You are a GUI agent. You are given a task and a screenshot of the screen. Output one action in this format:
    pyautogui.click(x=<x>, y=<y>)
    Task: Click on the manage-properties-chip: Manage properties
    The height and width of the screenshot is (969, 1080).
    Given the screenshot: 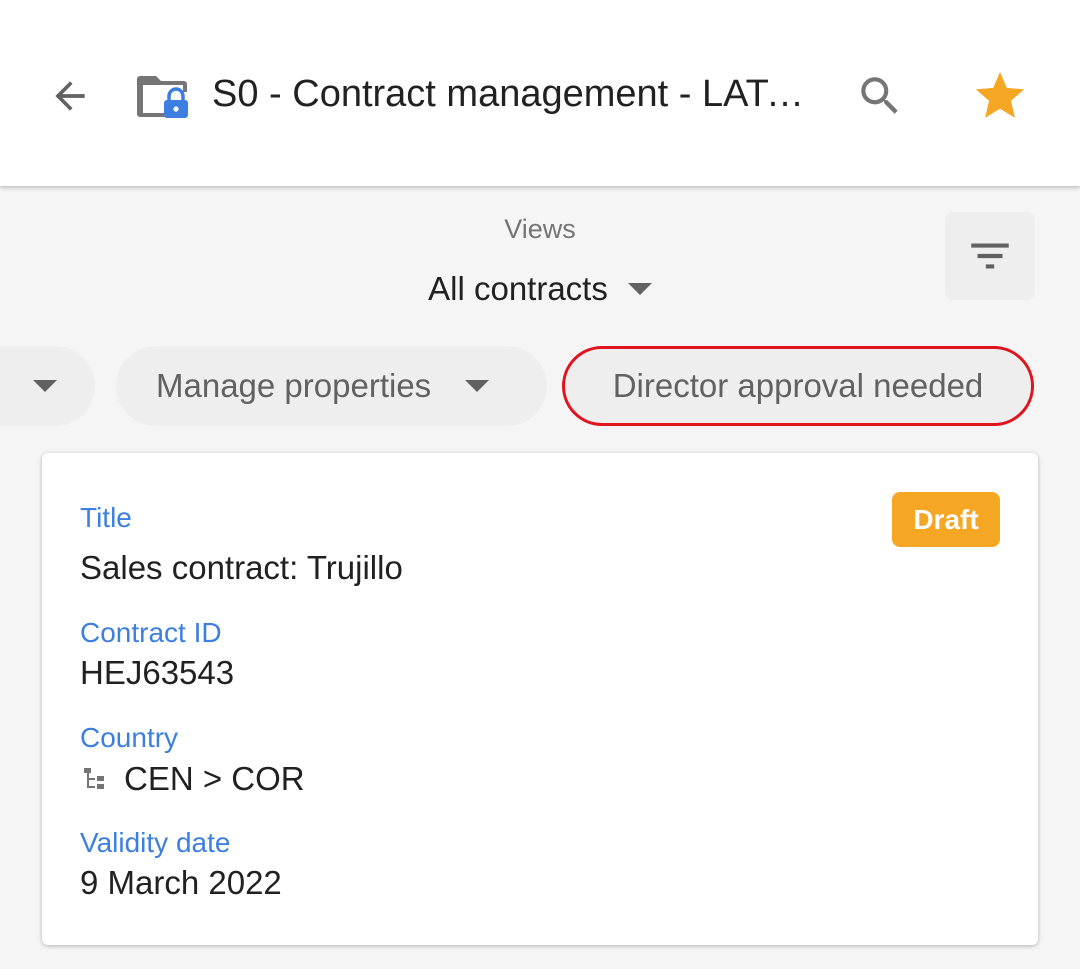 What is the action you would take?
    pyautogui.click(x=331, y=386)
    